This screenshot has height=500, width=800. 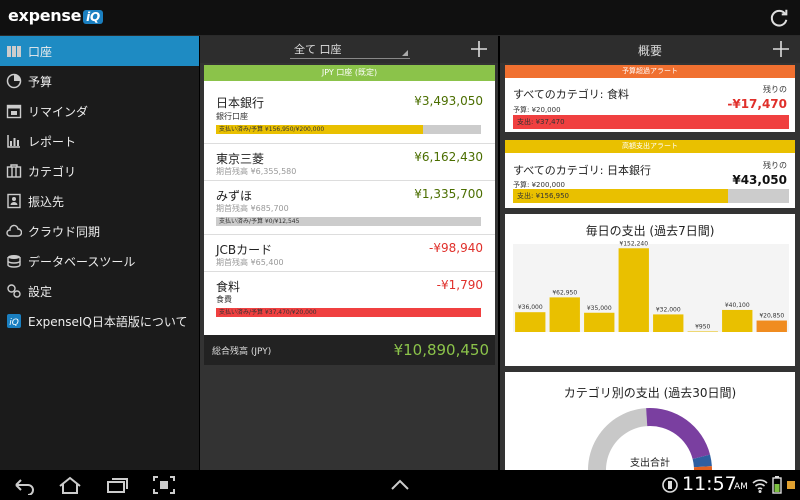 I want to click on recent-apps-icon, so click(x=117, y=485).